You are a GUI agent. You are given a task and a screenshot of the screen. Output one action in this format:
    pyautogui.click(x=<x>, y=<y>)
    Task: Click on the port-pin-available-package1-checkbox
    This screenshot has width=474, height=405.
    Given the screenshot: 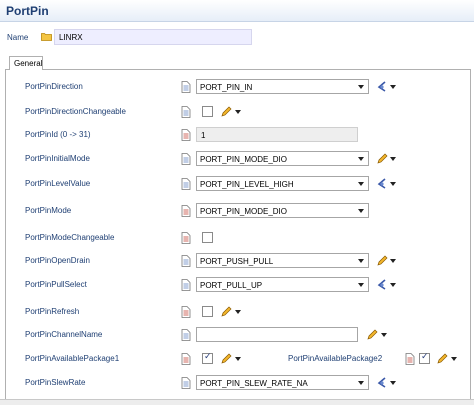 What is the action you would take?
    pyautogui.click(x=207, y=357)
    